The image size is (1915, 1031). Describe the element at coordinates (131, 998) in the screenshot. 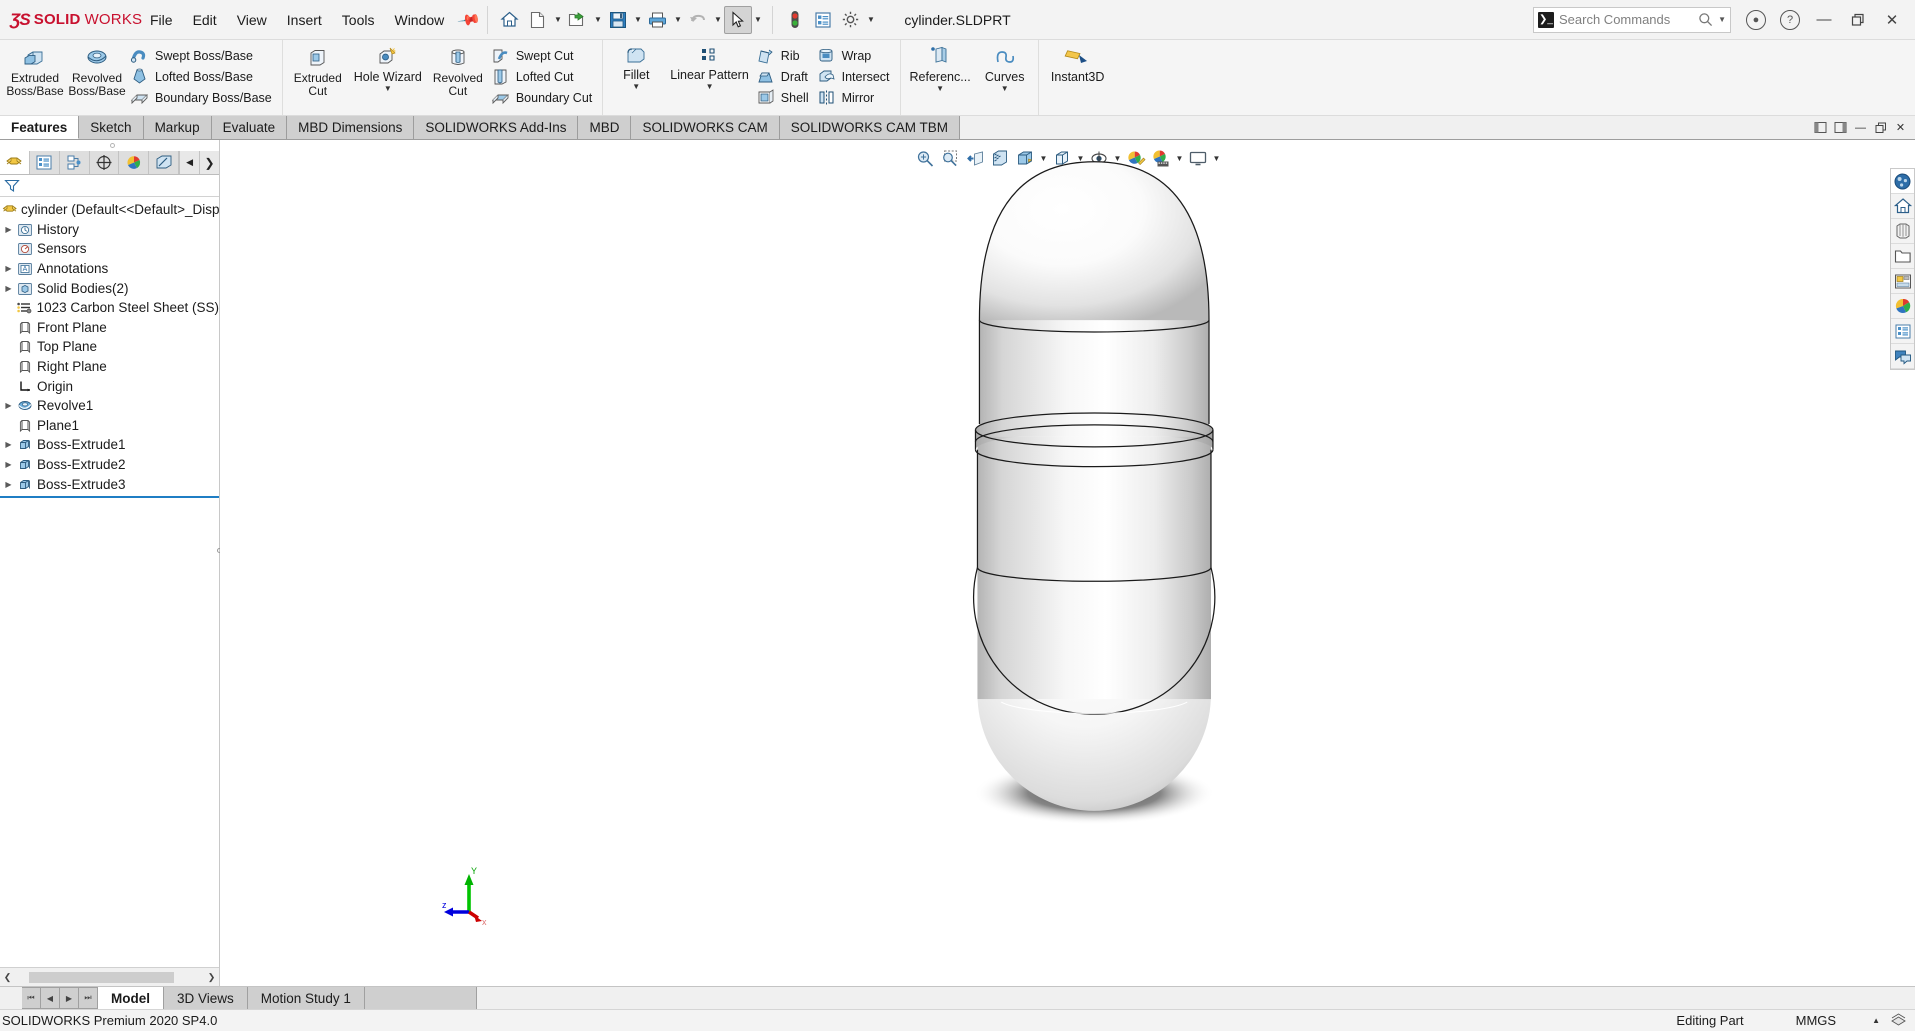

I see `bottom-tab-model: Model` at that location.